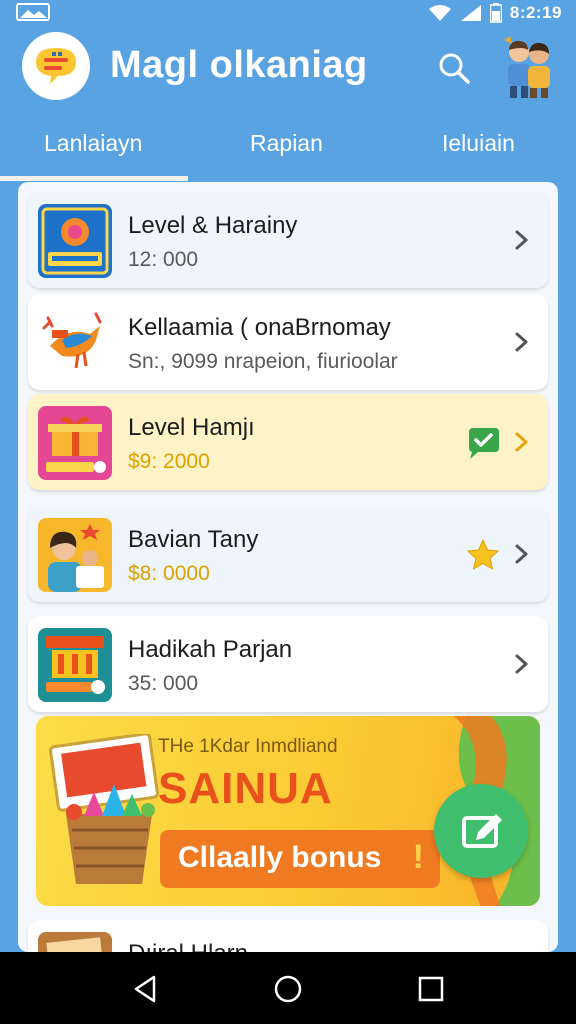 The height and width of the screenshot is (1024, 576). Describe the element at coordinates (163, 259) in the screenshot. I see `item-subtitle: 12: 000` at that location.